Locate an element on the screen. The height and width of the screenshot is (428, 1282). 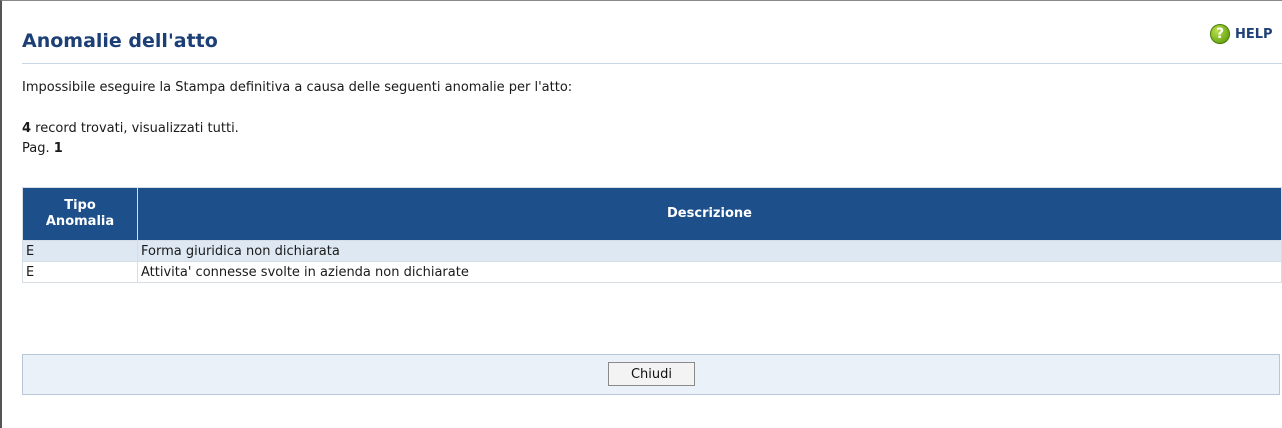
page-number: 1 is located at coordinates (58, 148).